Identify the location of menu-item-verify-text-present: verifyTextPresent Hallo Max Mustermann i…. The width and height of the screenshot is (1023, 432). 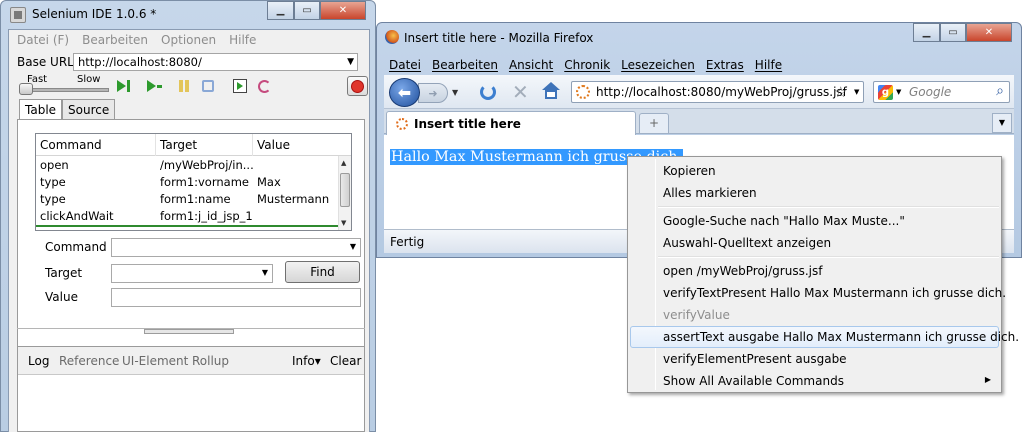
(818, 293).